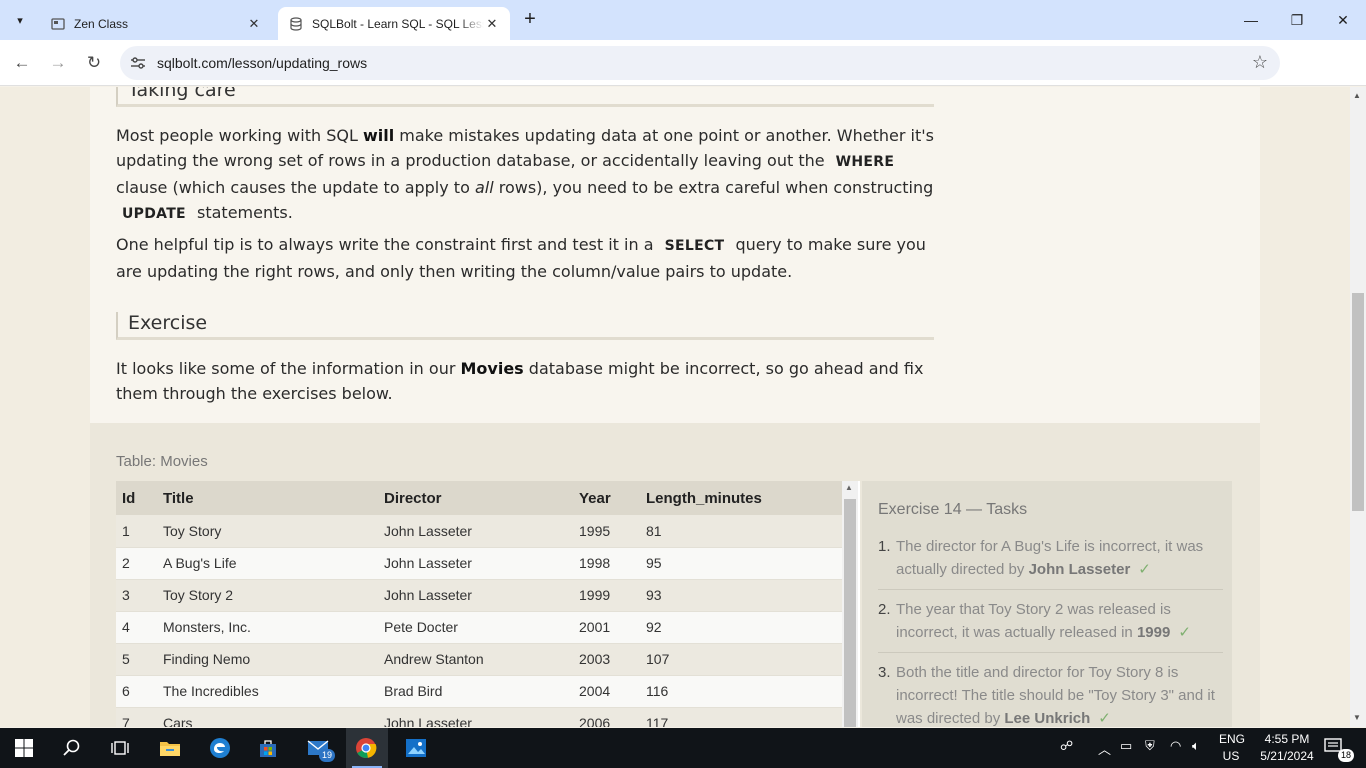  Describe the element at coordinates (318, 748) in the screenshot. I see `mail-icon: 19` at that location.